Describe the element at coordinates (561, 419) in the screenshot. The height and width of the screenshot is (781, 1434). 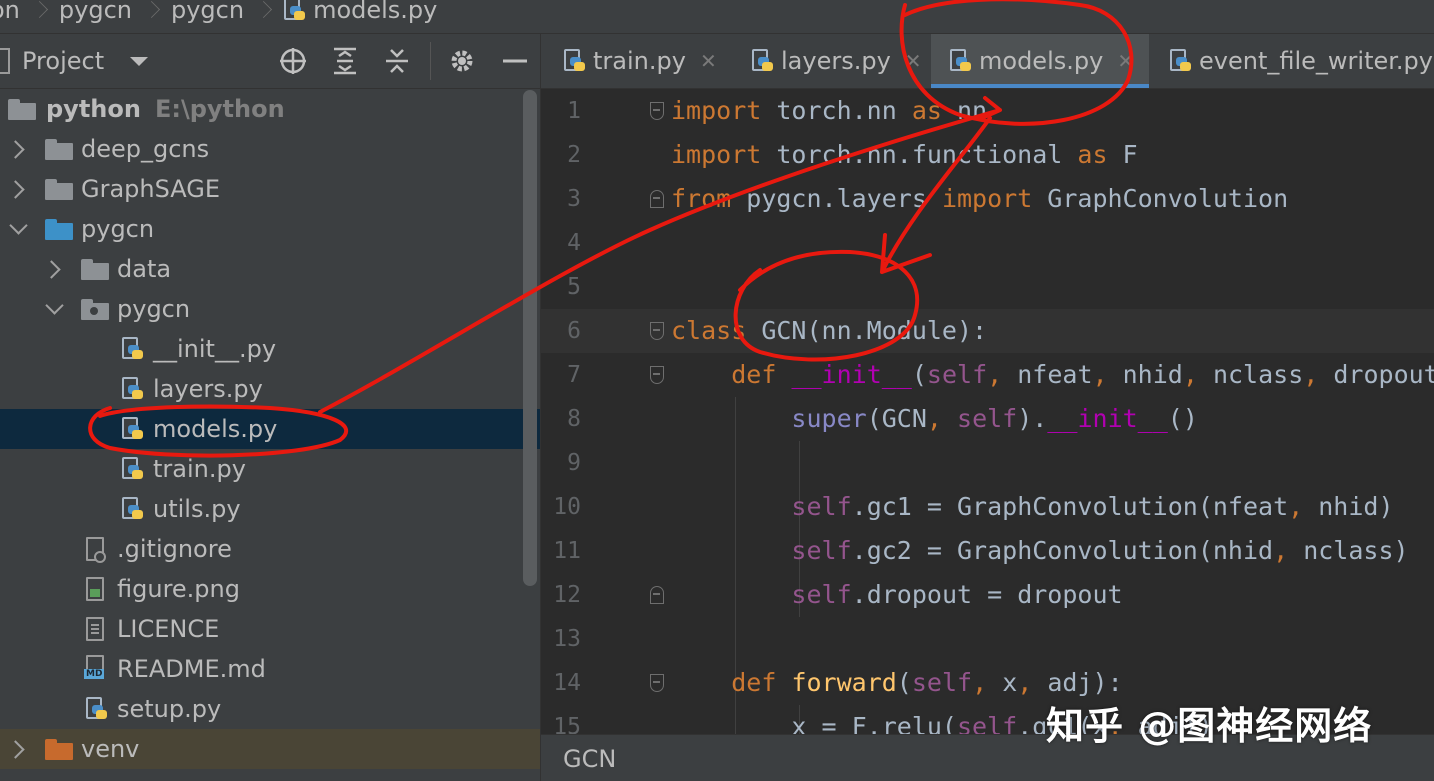
I see `line-number: 8` at that location.